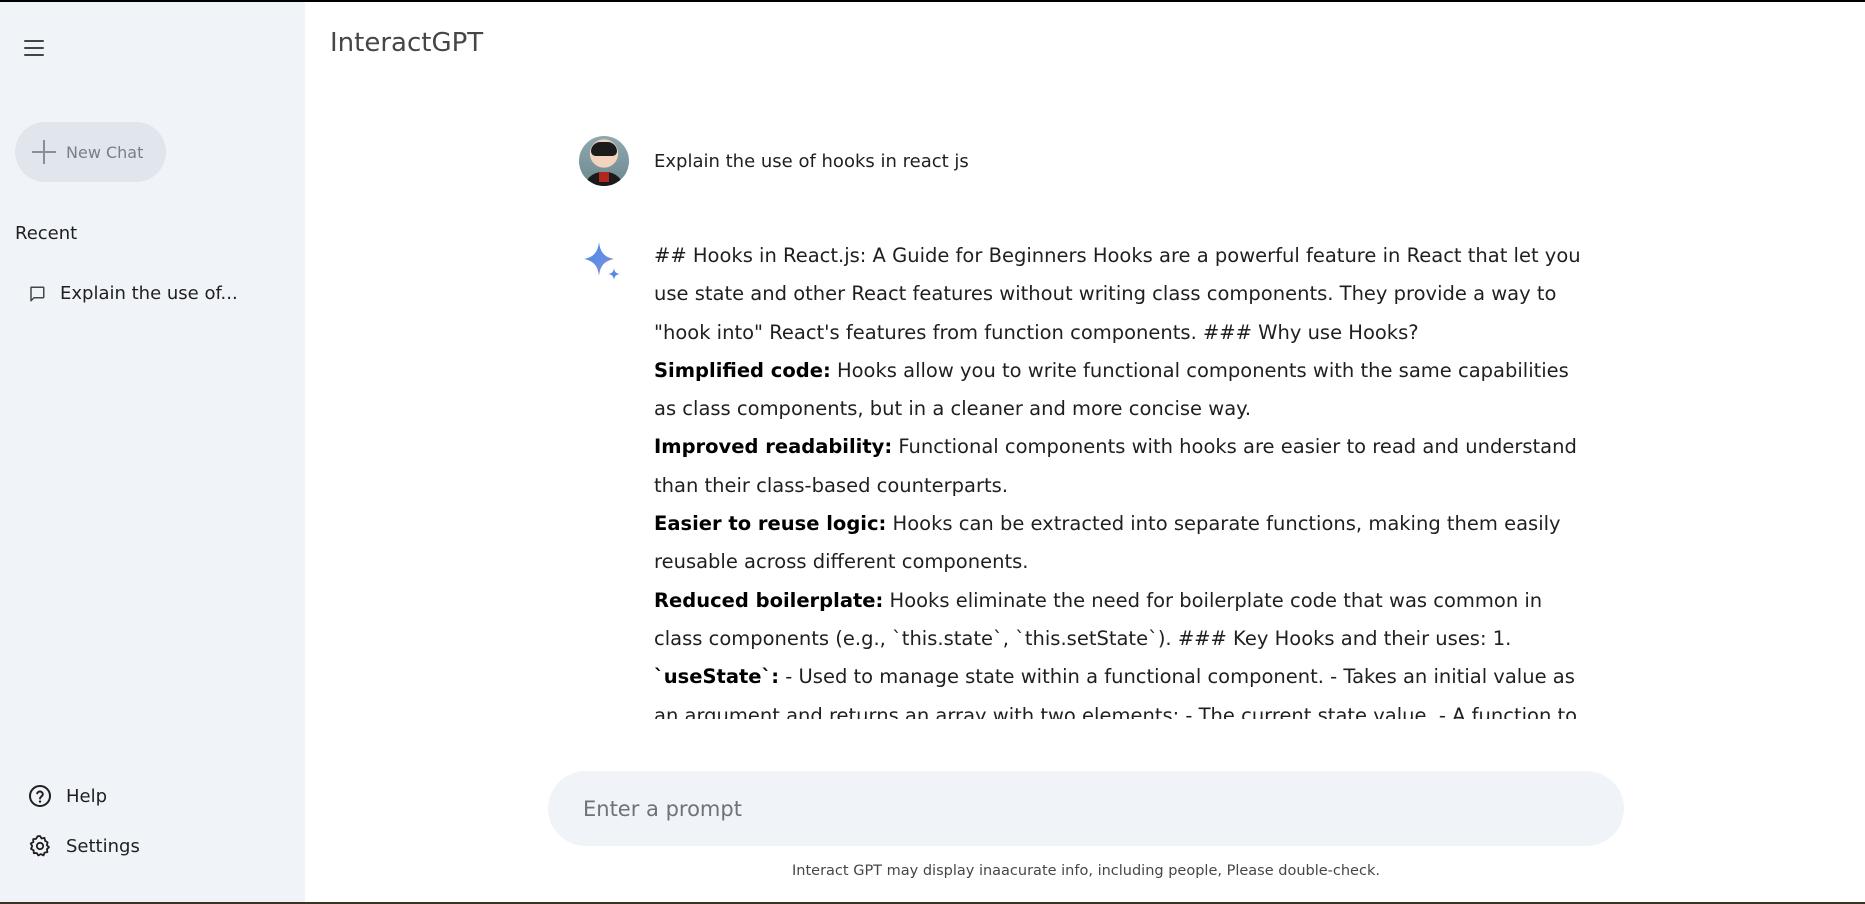 Image resolution: width=1865 pixels, height=904 pixels. Describe the element at coordinates (811, 161) in the screenshot. I see `user-message: Explain the use of hooks in react js` at that location.